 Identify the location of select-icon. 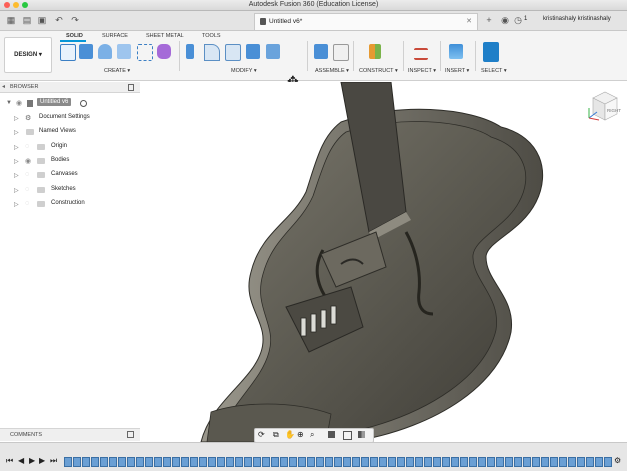
(491, 52).